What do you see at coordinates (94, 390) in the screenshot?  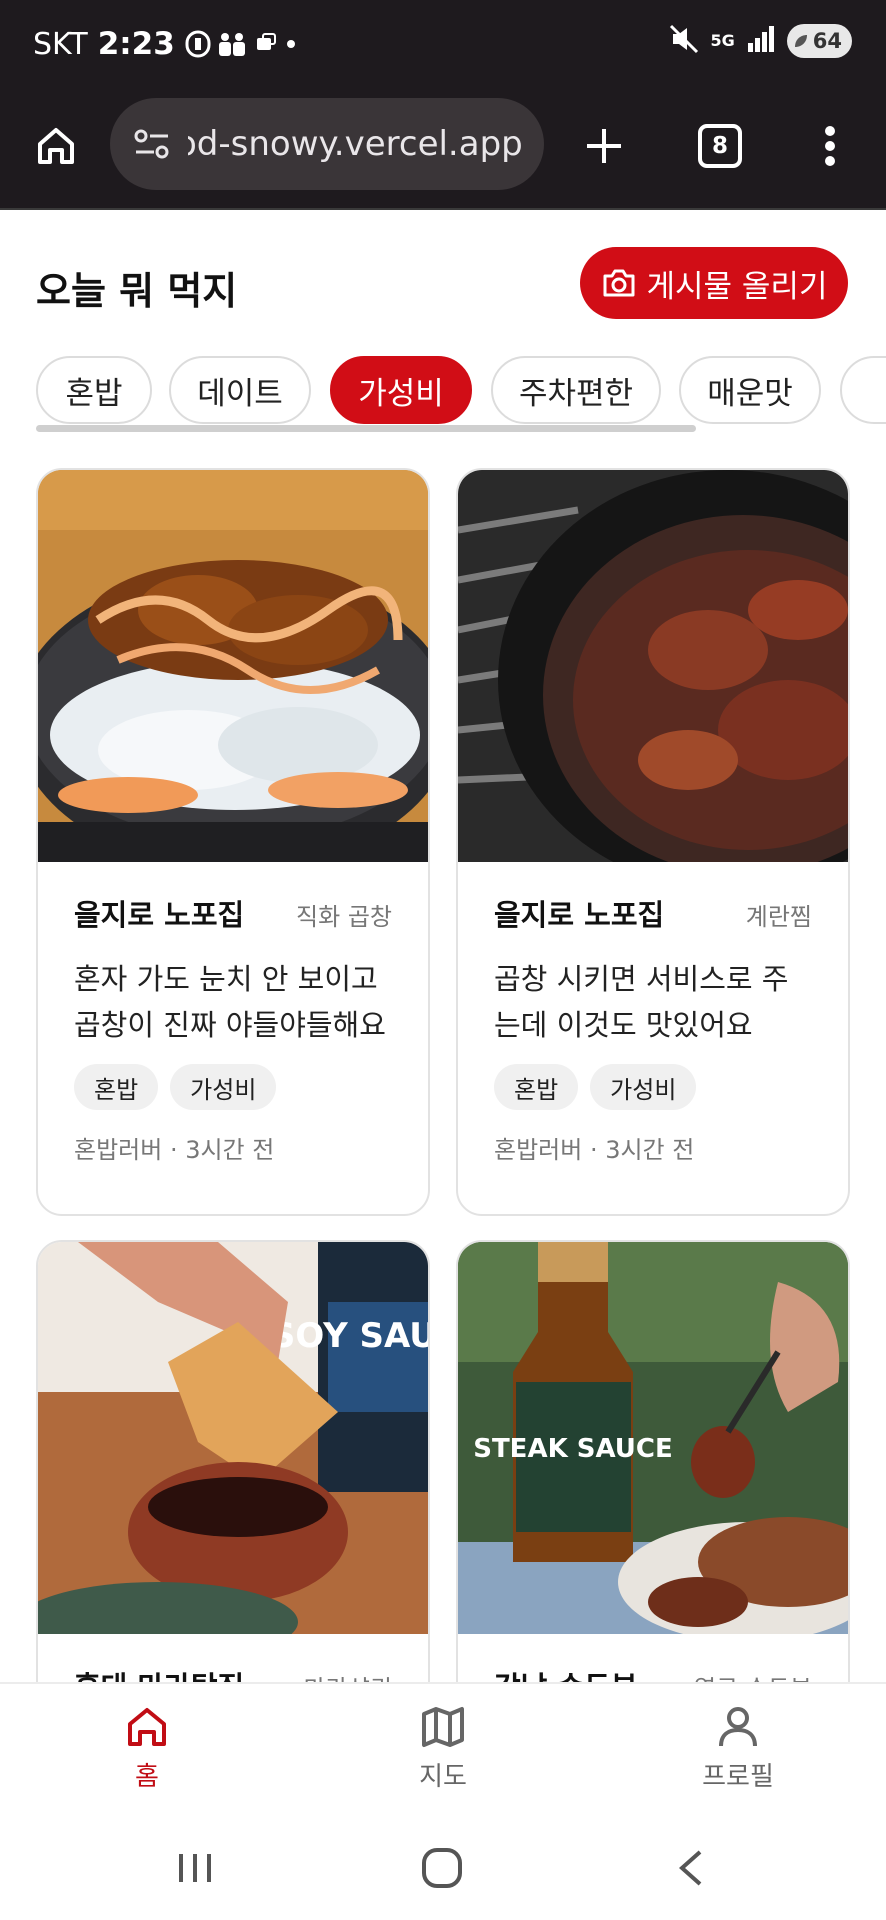 I see `chip-honbap: 혼밥` at bounding box center [94, 390].